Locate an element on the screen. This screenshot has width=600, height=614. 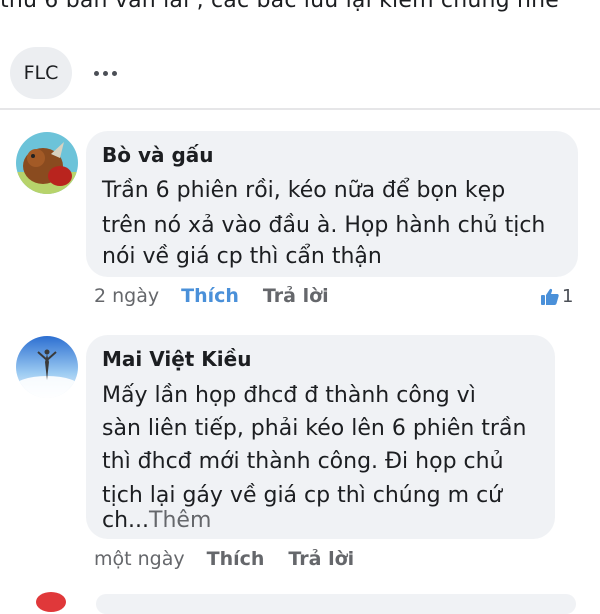
comment-author: Mai Việt Kiều is located at coordinates (176, 359).